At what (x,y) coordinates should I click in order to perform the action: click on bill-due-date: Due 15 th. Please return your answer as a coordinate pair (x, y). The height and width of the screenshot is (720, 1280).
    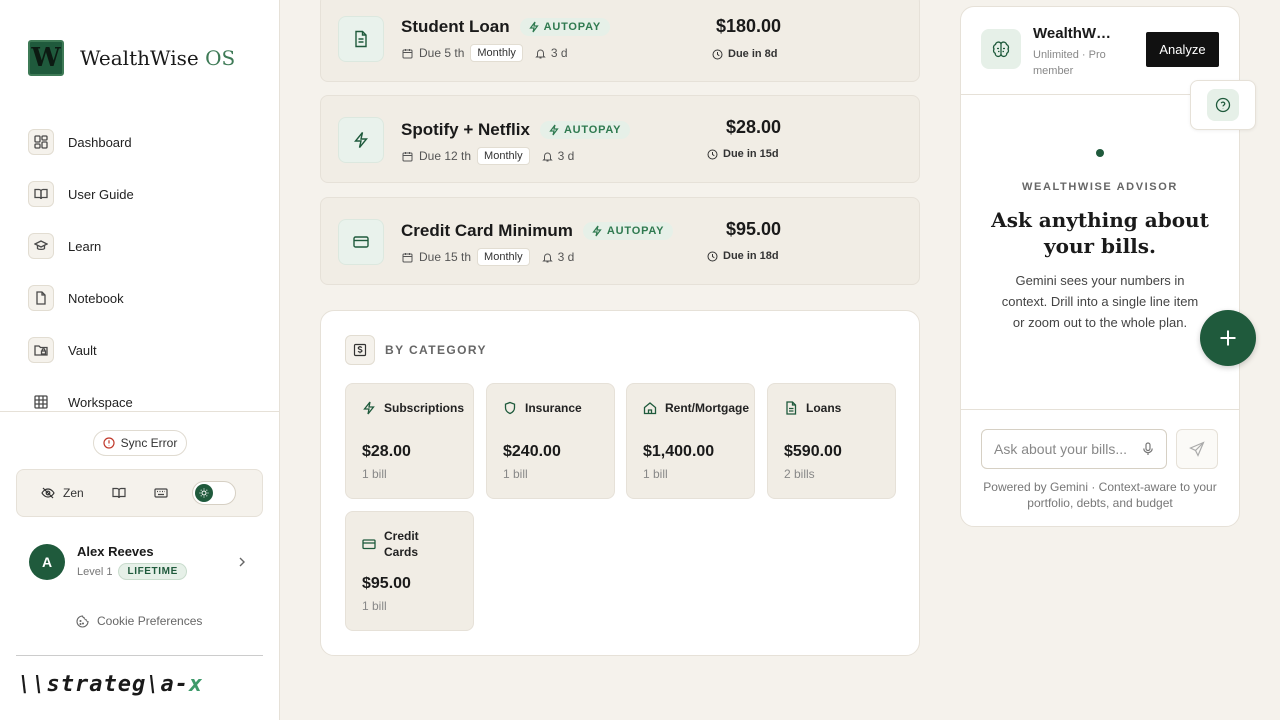
    Looking at the image, I should click on (445, 257).